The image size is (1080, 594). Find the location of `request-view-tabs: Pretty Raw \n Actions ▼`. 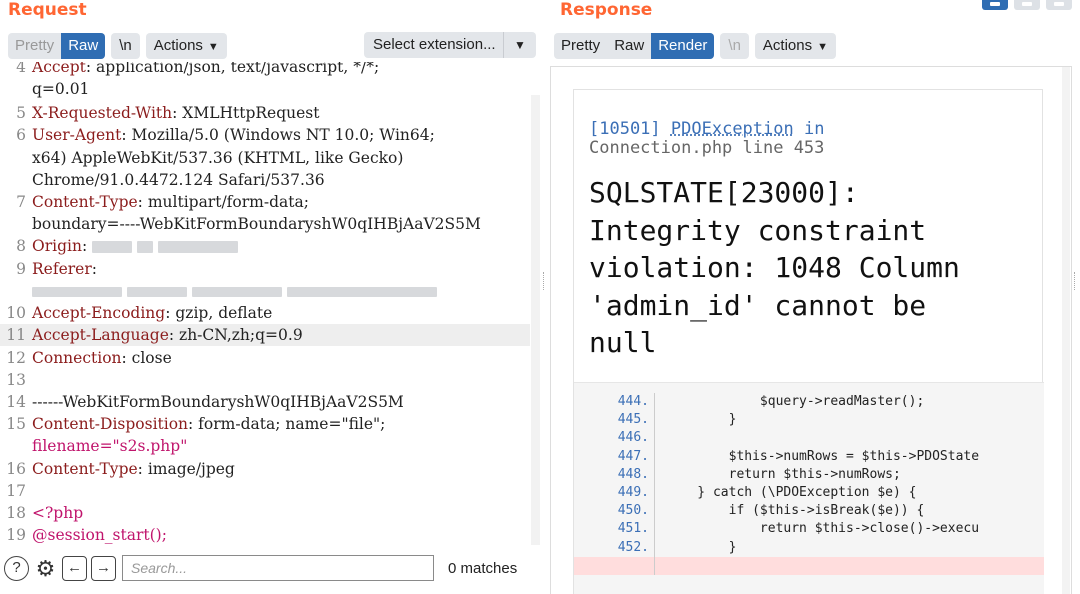

request-view-tabs: Pretty Raw \n Actions ▼ is located at coordinates (117, 46).